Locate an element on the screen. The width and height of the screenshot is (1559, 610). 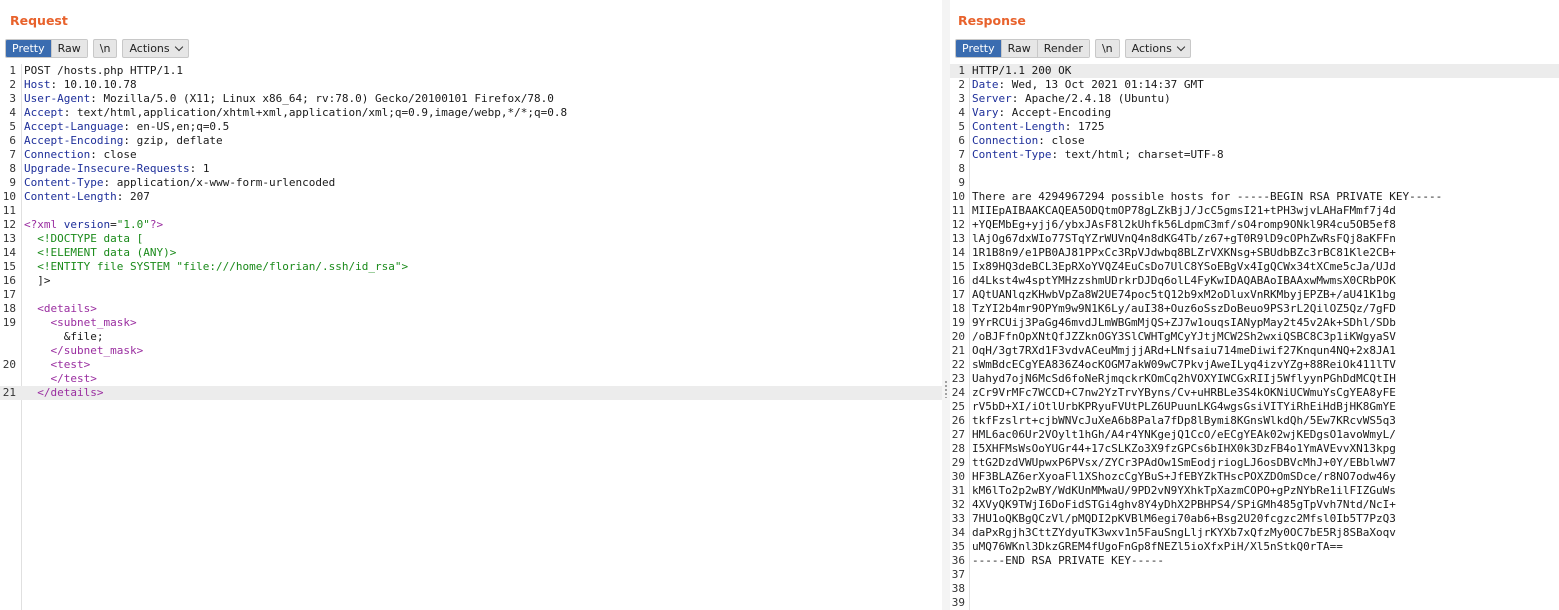
line-number: 11 is located at coordinates (958, 210).